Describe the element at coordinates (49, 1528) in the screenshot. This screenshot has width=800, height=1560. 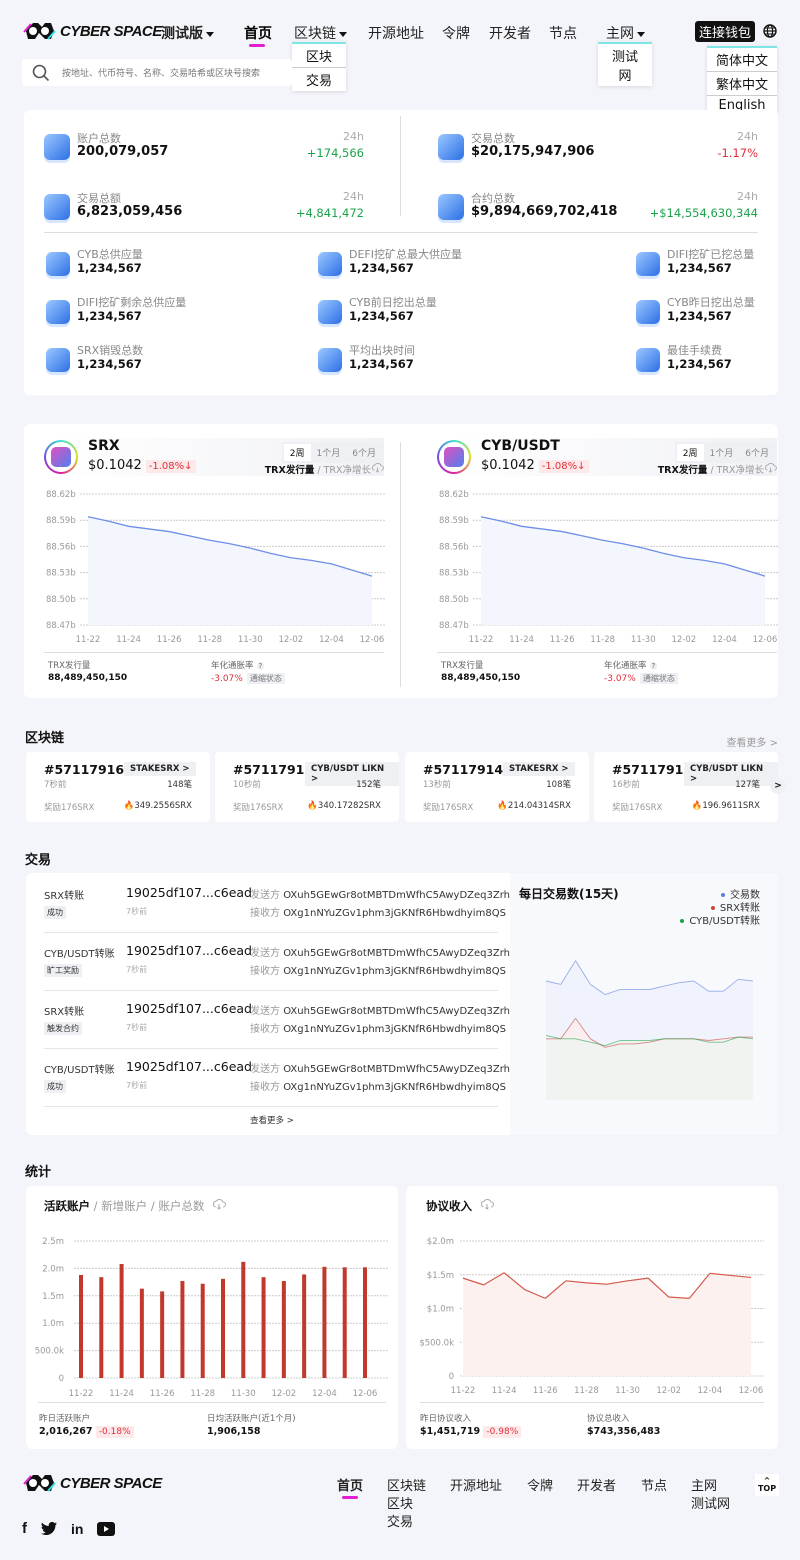
I see `twitter-icon` at that location.